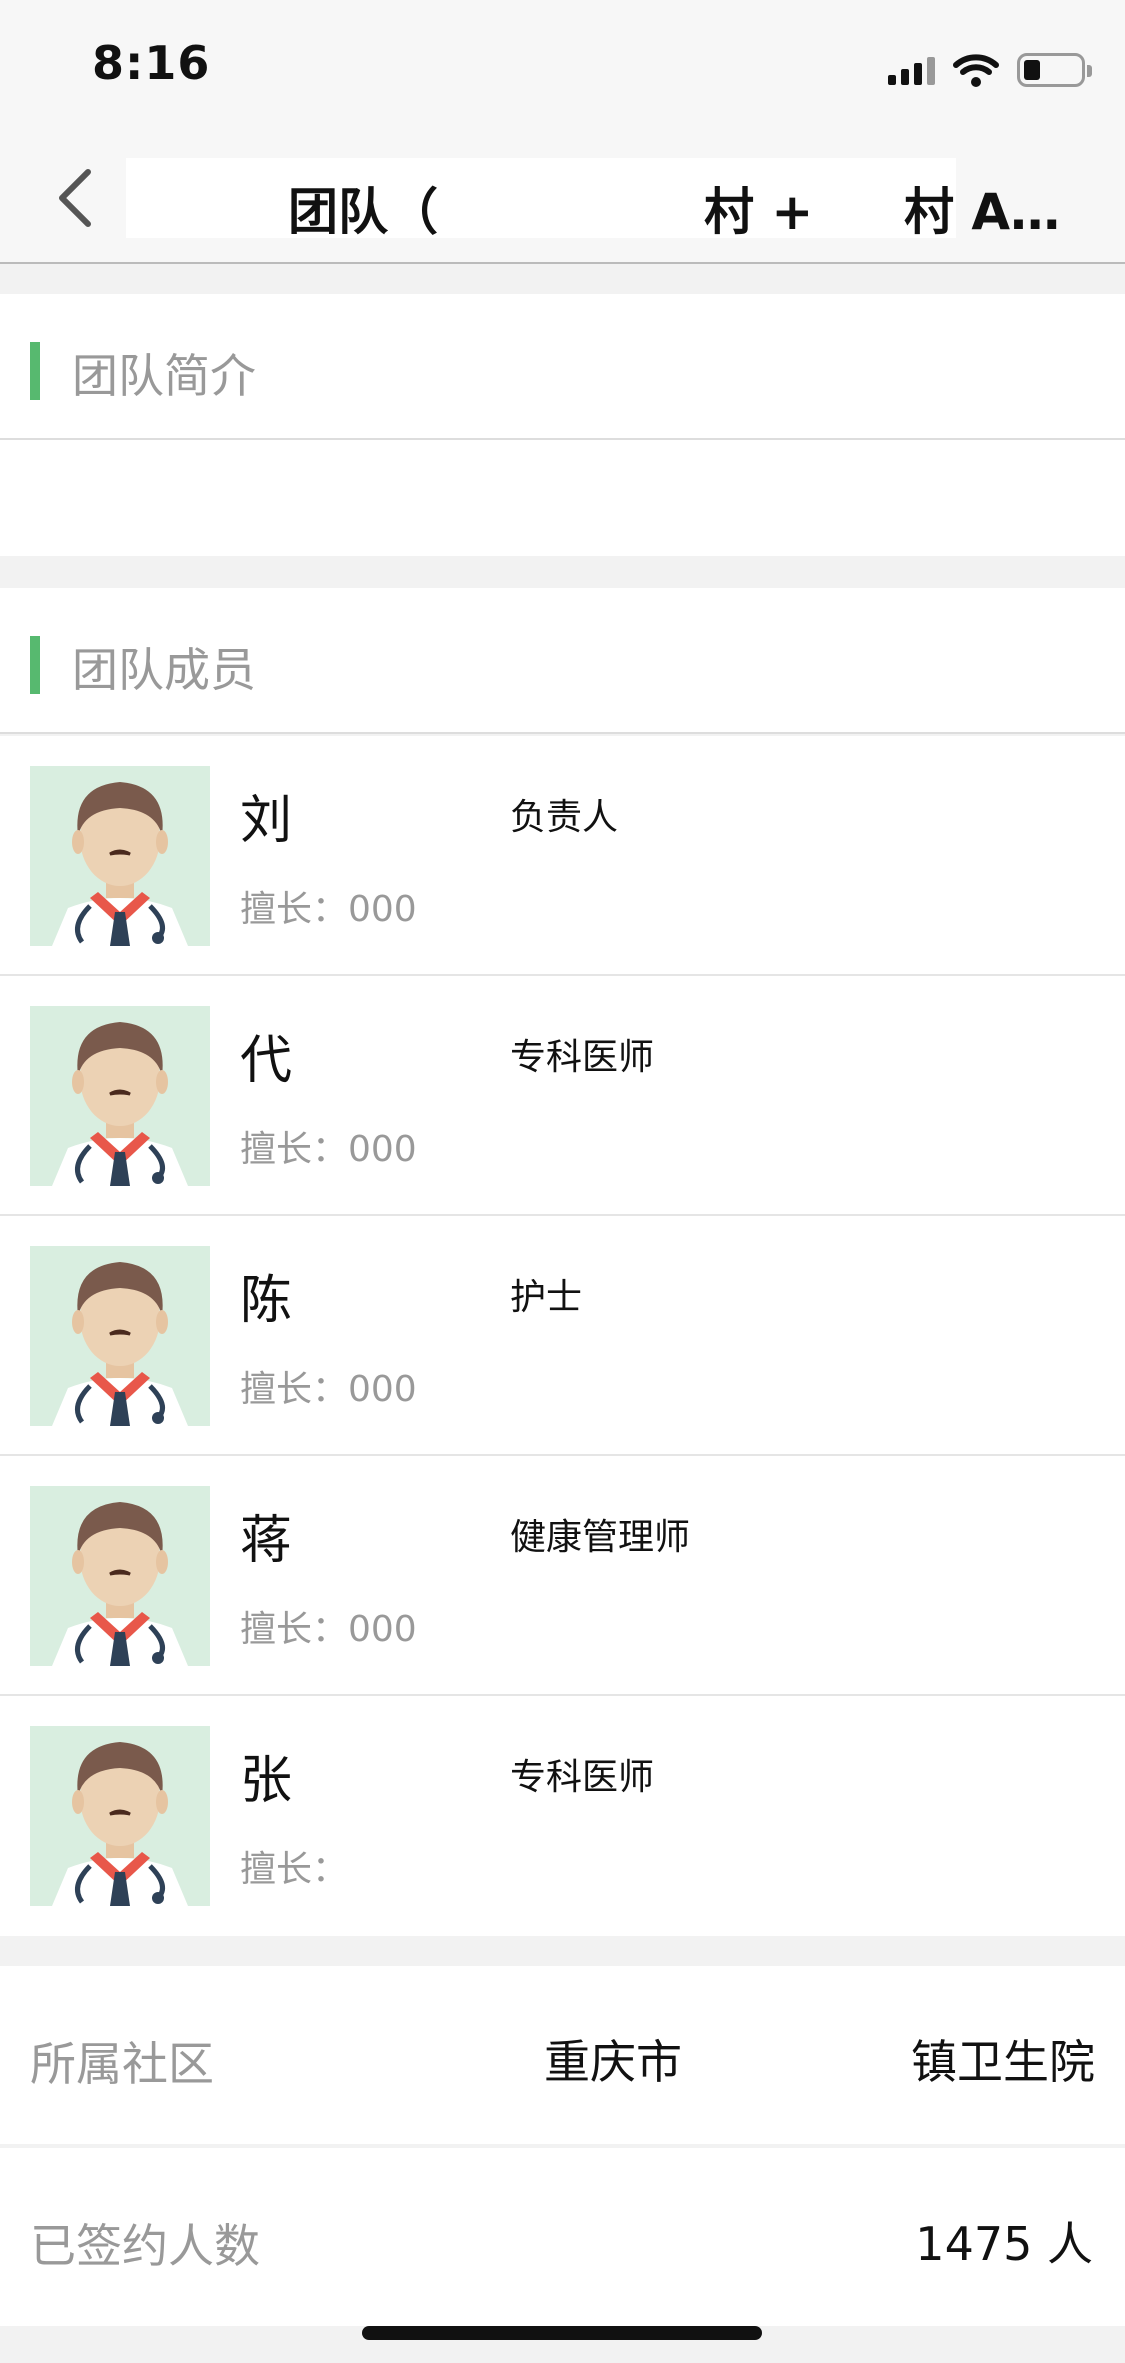  Describe the element at coordinates (1004, 2244) in the screenshot. I see `signed-value: 1475 人` at that location.